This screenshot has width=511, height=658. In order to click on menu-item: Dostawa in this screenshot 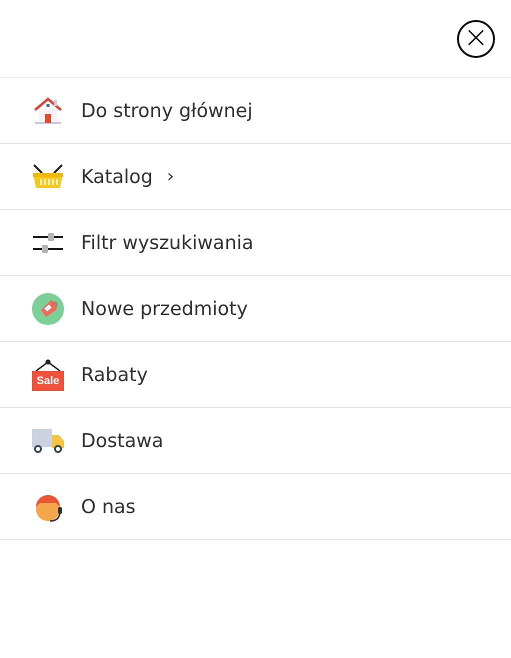, I will do `click(255, 441)`.